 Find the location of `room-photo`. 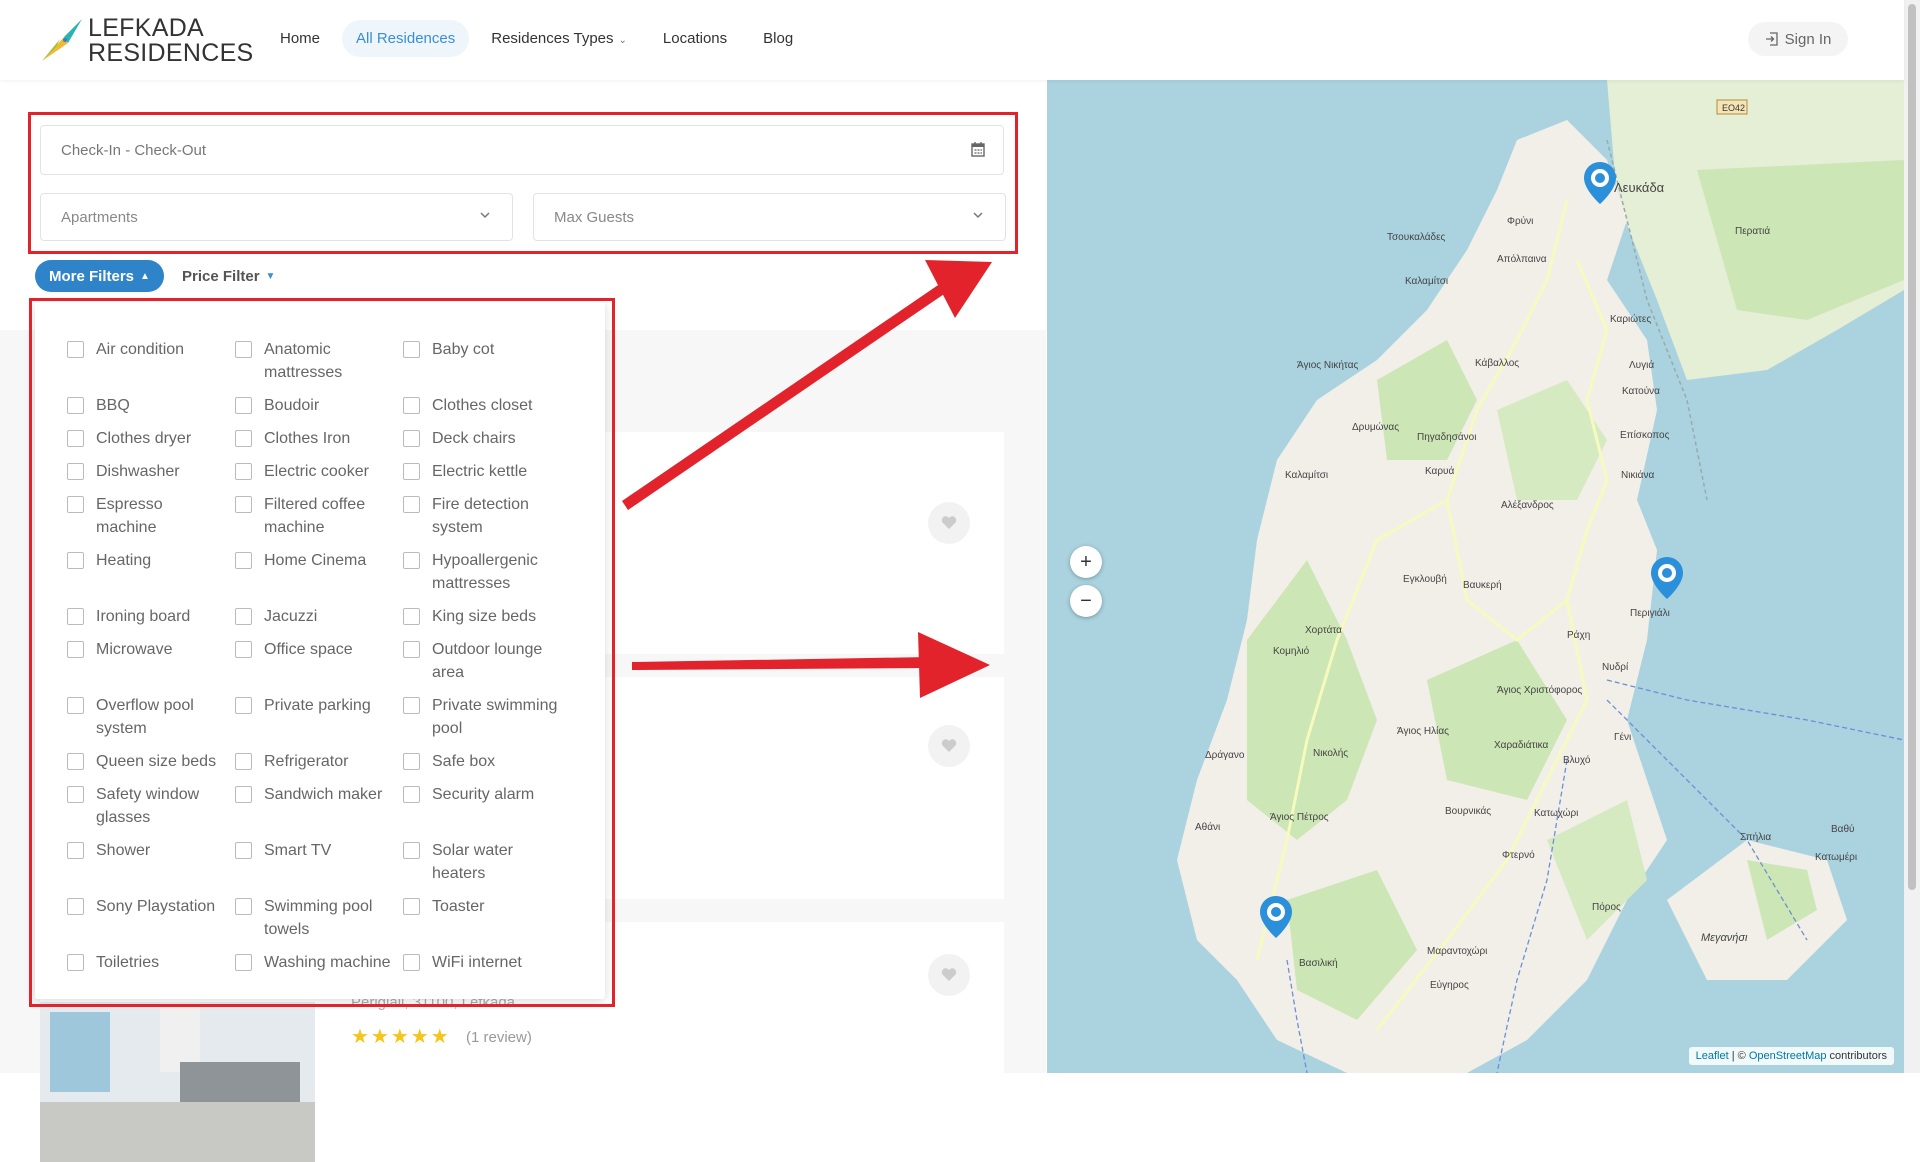

room-photo is located at coordinates (177, 1082).